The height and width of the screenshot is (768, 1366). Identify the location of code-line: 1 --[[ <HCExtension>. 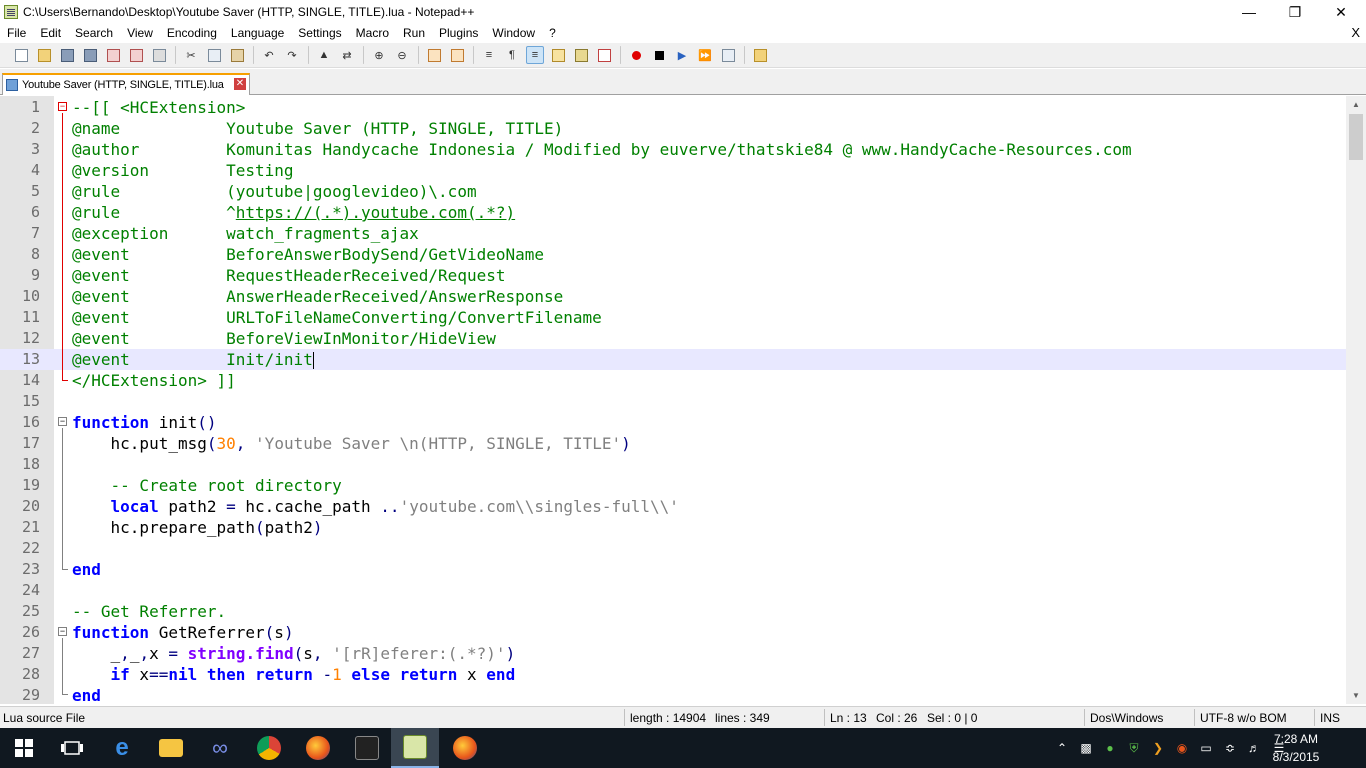
(673, 107).